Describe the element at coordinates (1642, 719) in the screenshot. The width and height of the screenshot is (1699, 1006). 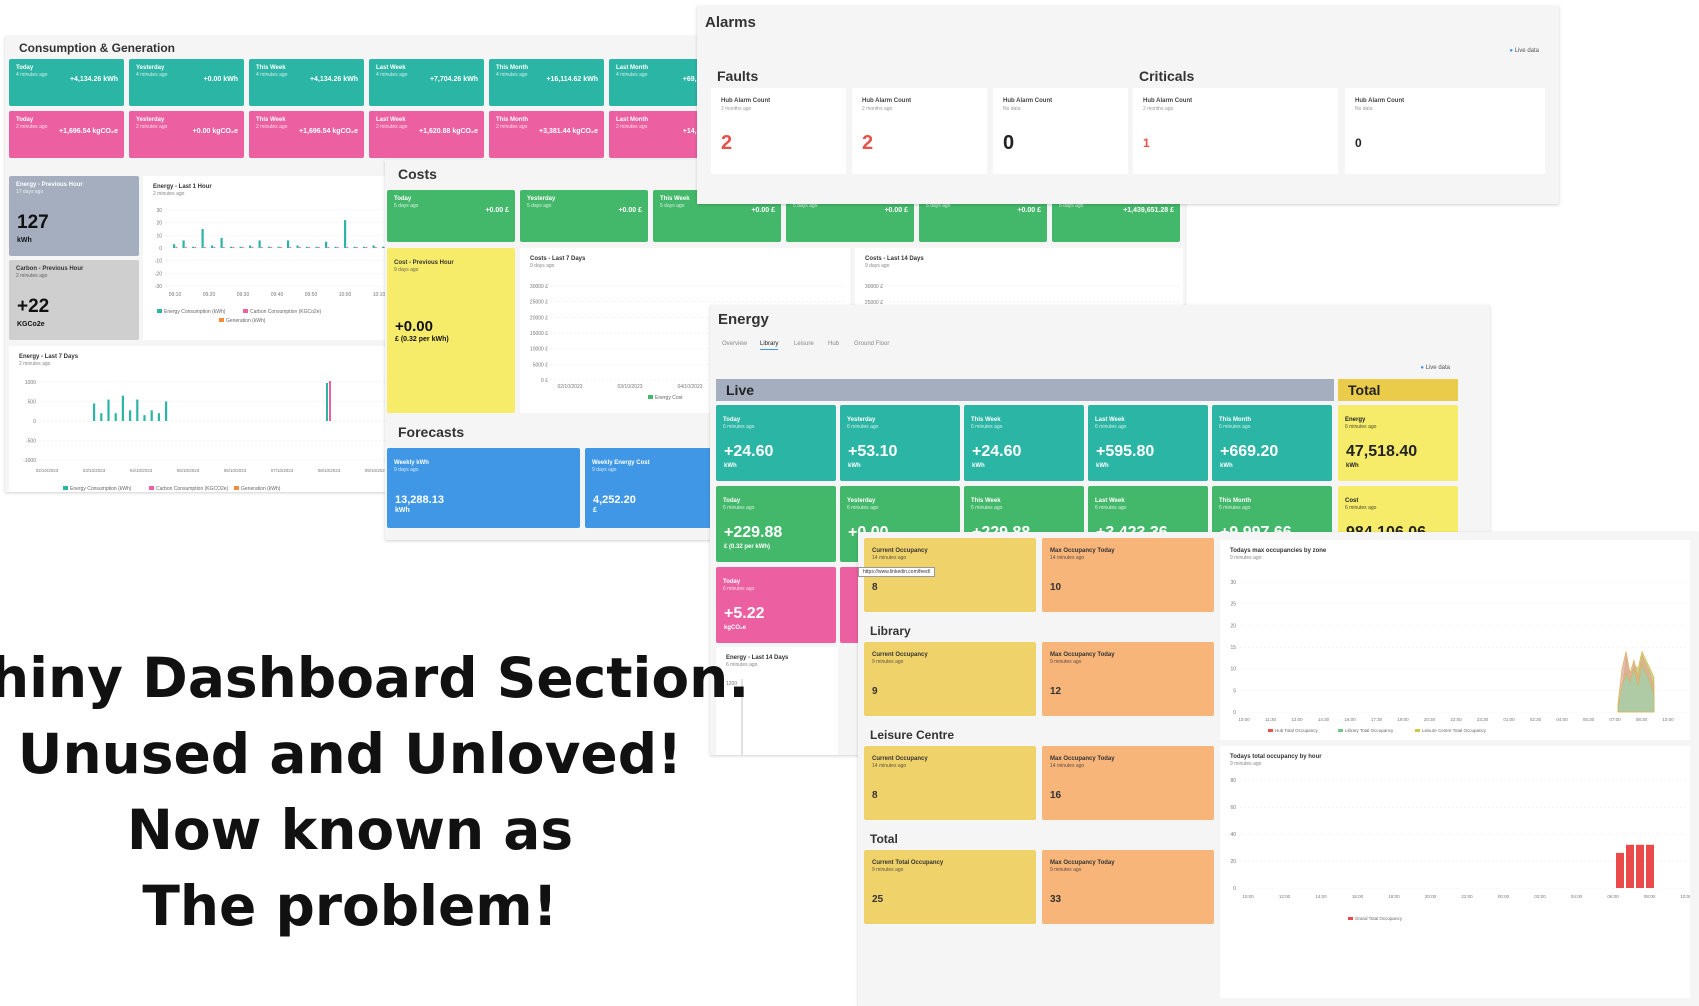
I see `axis-tick-label: 08:30` at that location.